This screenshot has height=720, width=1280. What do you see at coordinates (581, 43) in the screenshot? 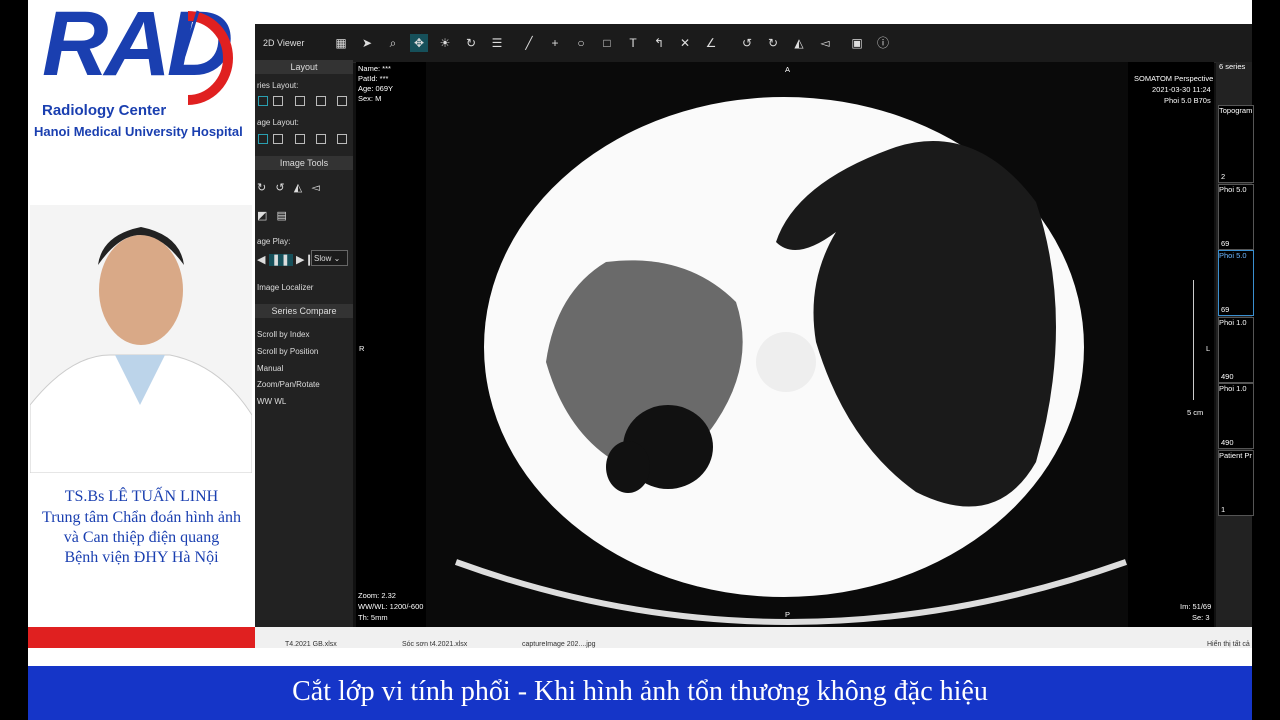
I see `ellipse-icon: ○` at bounding box center [581, 43].